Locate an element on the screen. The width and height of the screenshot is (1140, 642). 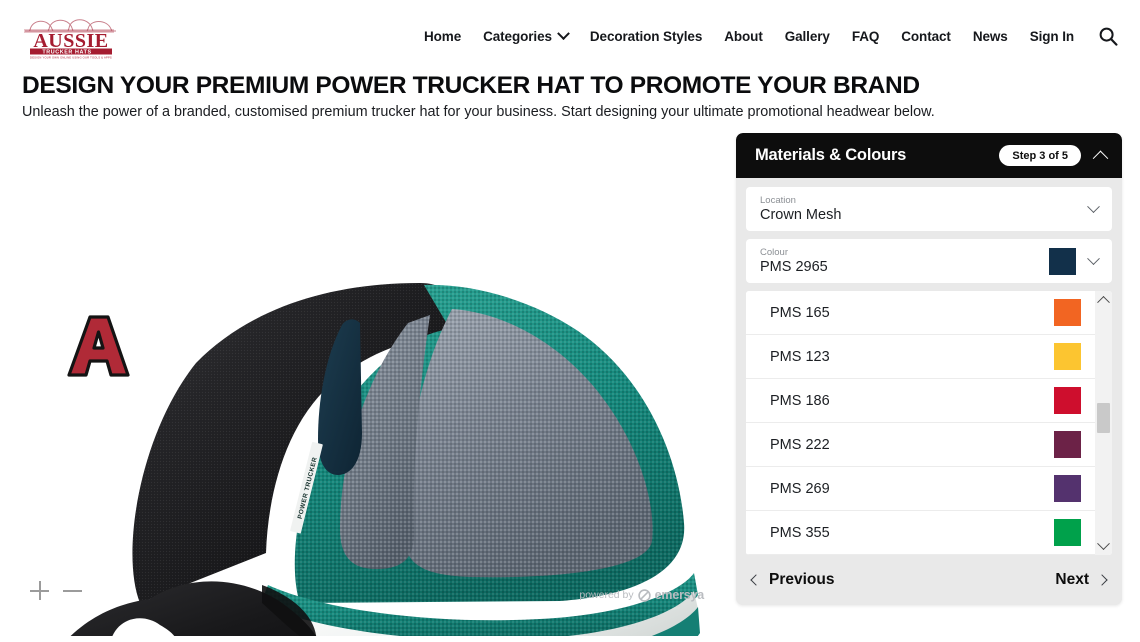
zoom-out-button is located at coordinates (72, 590).